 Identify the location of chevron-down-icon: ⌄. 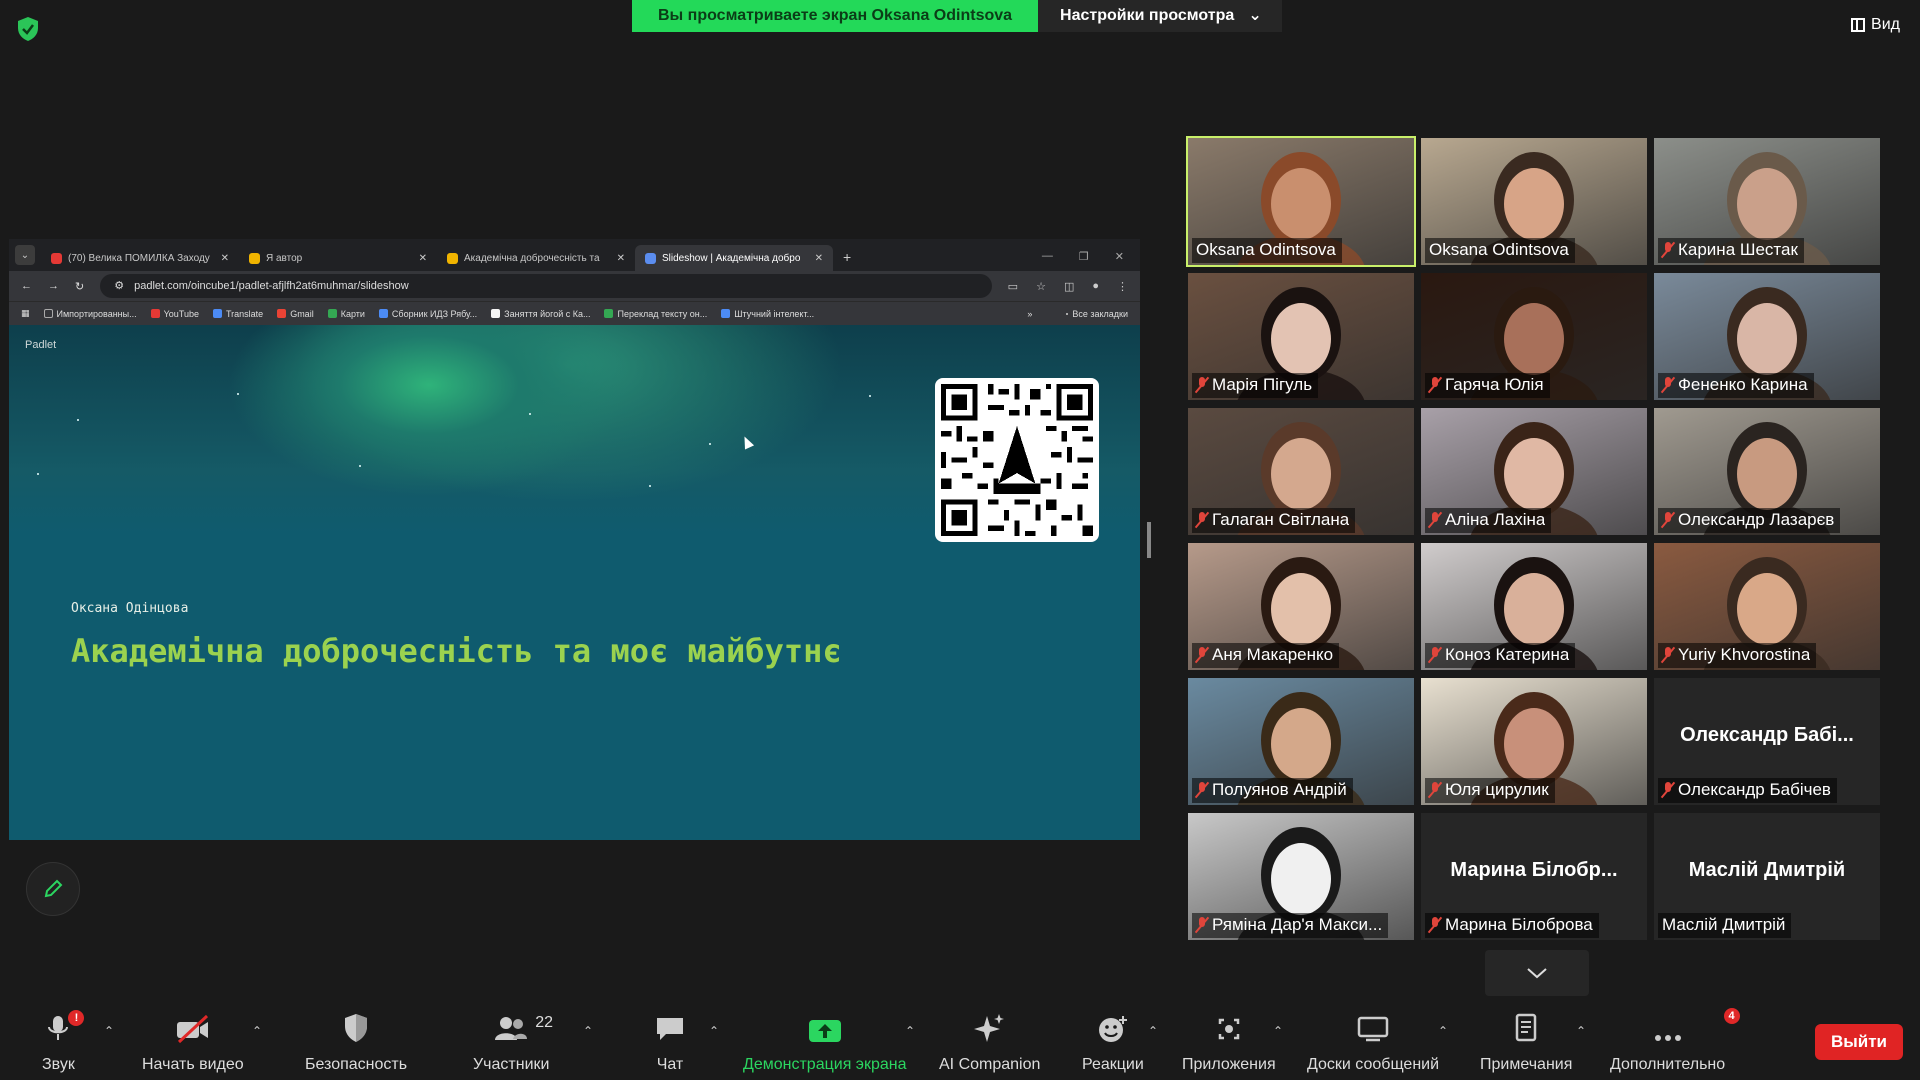
(1255, 15).